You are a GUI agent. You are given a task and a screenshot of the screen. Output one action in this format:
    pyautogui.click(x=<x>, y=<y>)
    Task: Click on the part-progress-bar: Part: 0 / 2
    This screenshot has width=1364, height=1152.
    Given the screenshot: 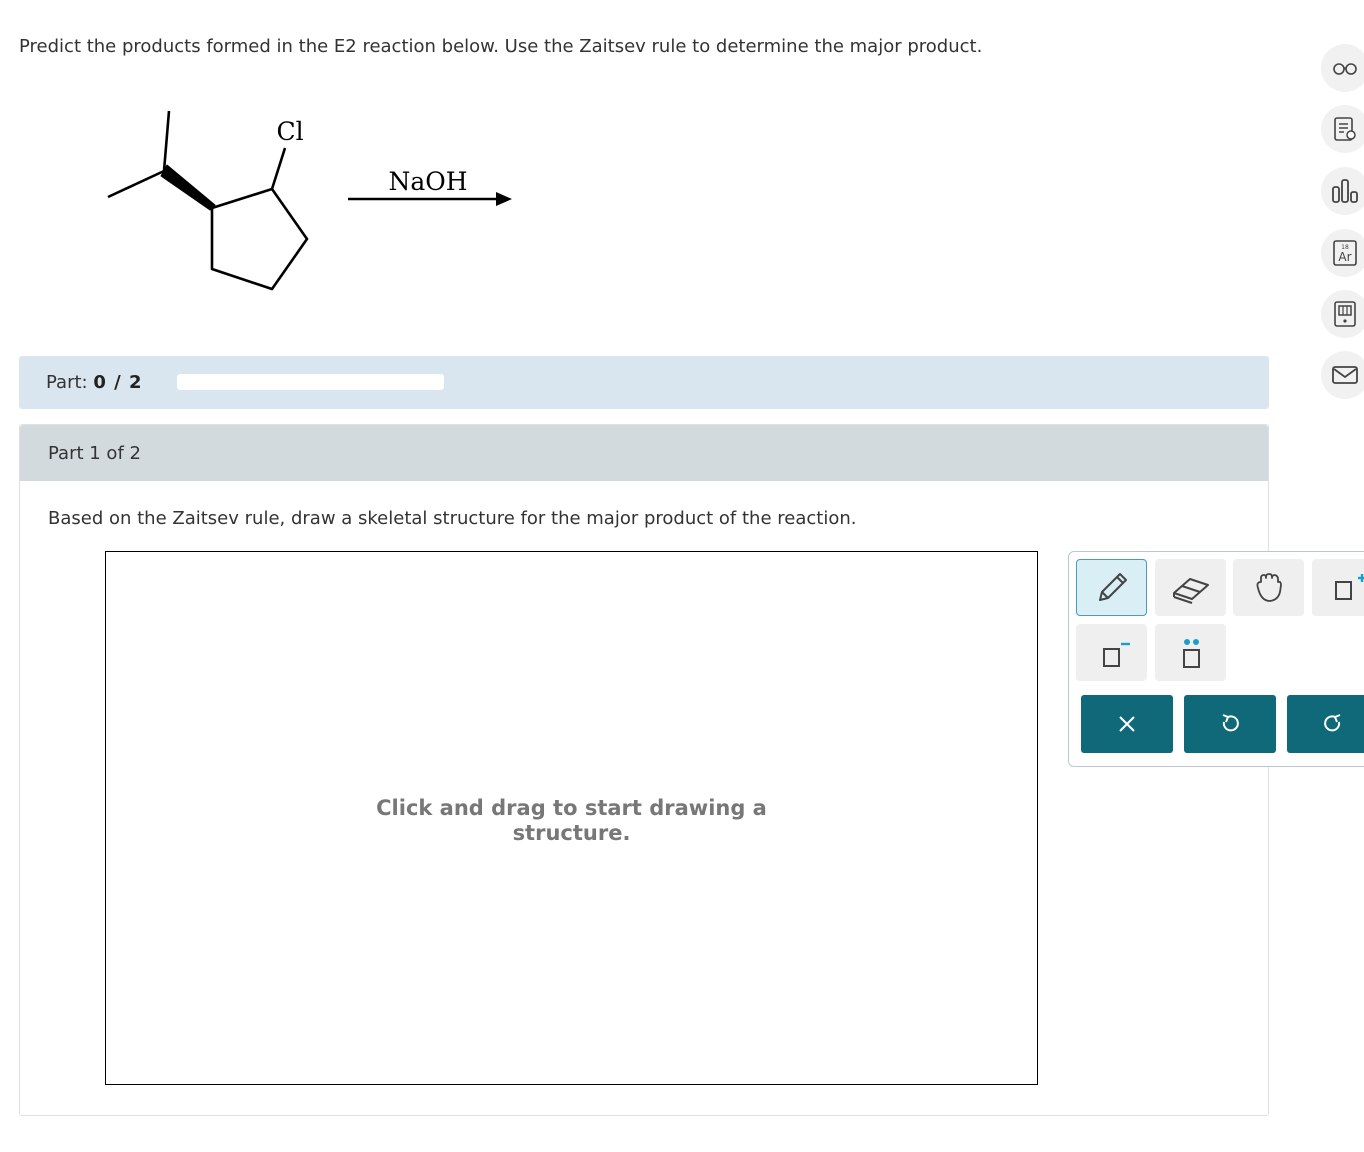 What is the action you would take?
    pyautogui.click(x=644, y=382)
    